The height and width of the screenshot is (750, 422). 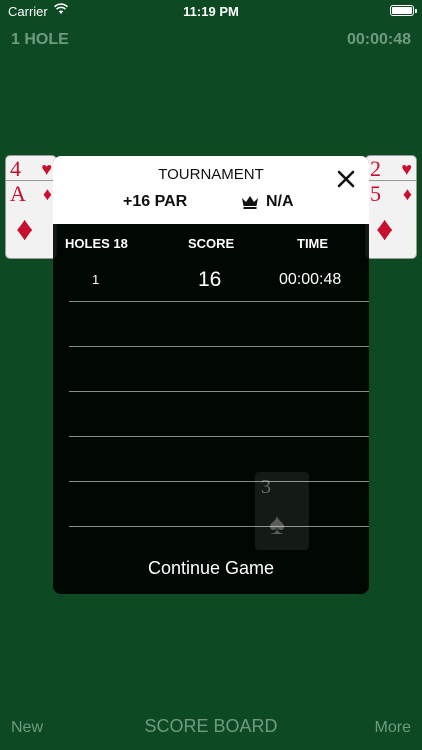 What do you see at coordinates (346, 179) in the screenshot?
I see `close-icon` at bounding box center [346, 179].